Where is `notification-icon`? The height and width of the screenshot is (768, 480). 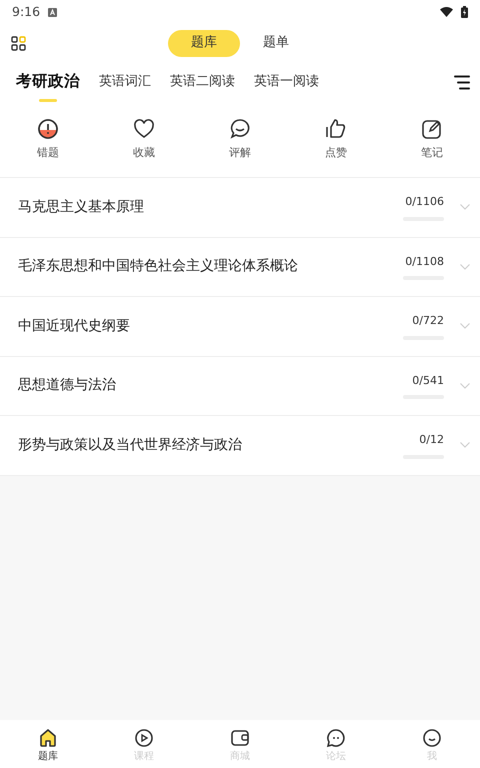
notification-icon is located at coordinates (53, 12).